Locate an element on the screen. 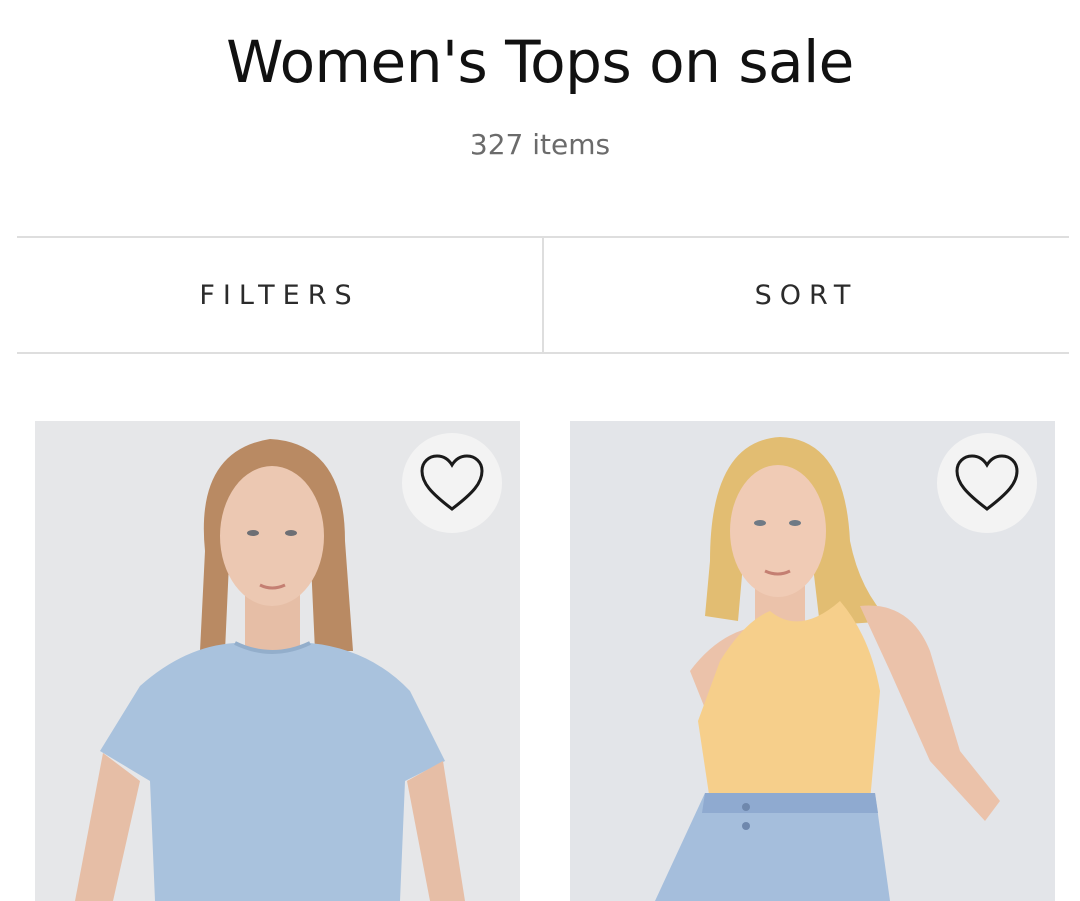 The width and height of the screenshot is (1080, 901). page-title: Women's Tops on sale is located at coordinates (540, 62).